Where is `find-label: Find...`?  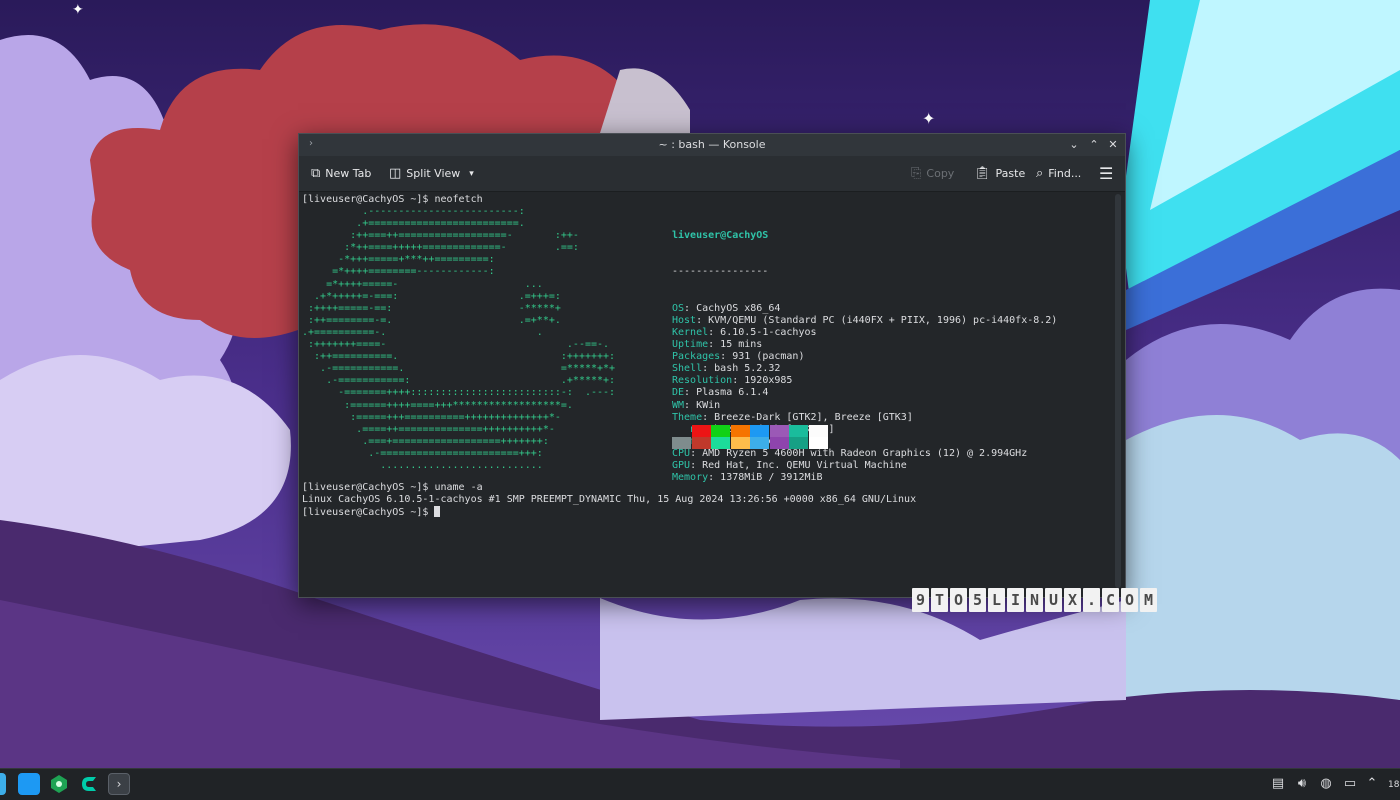 find-label: Find... is located at coordinates (1065, 173).